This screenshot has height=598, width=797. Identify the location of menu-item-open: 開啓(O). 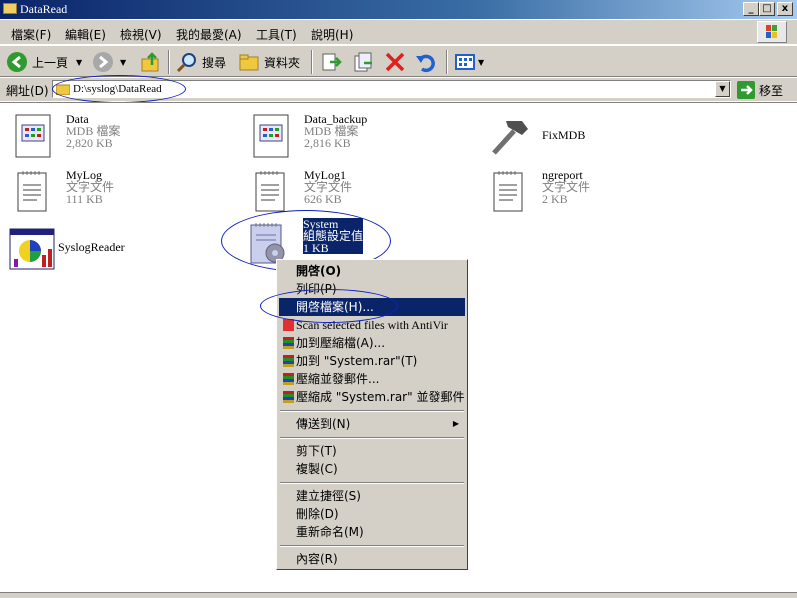
(372, 271).